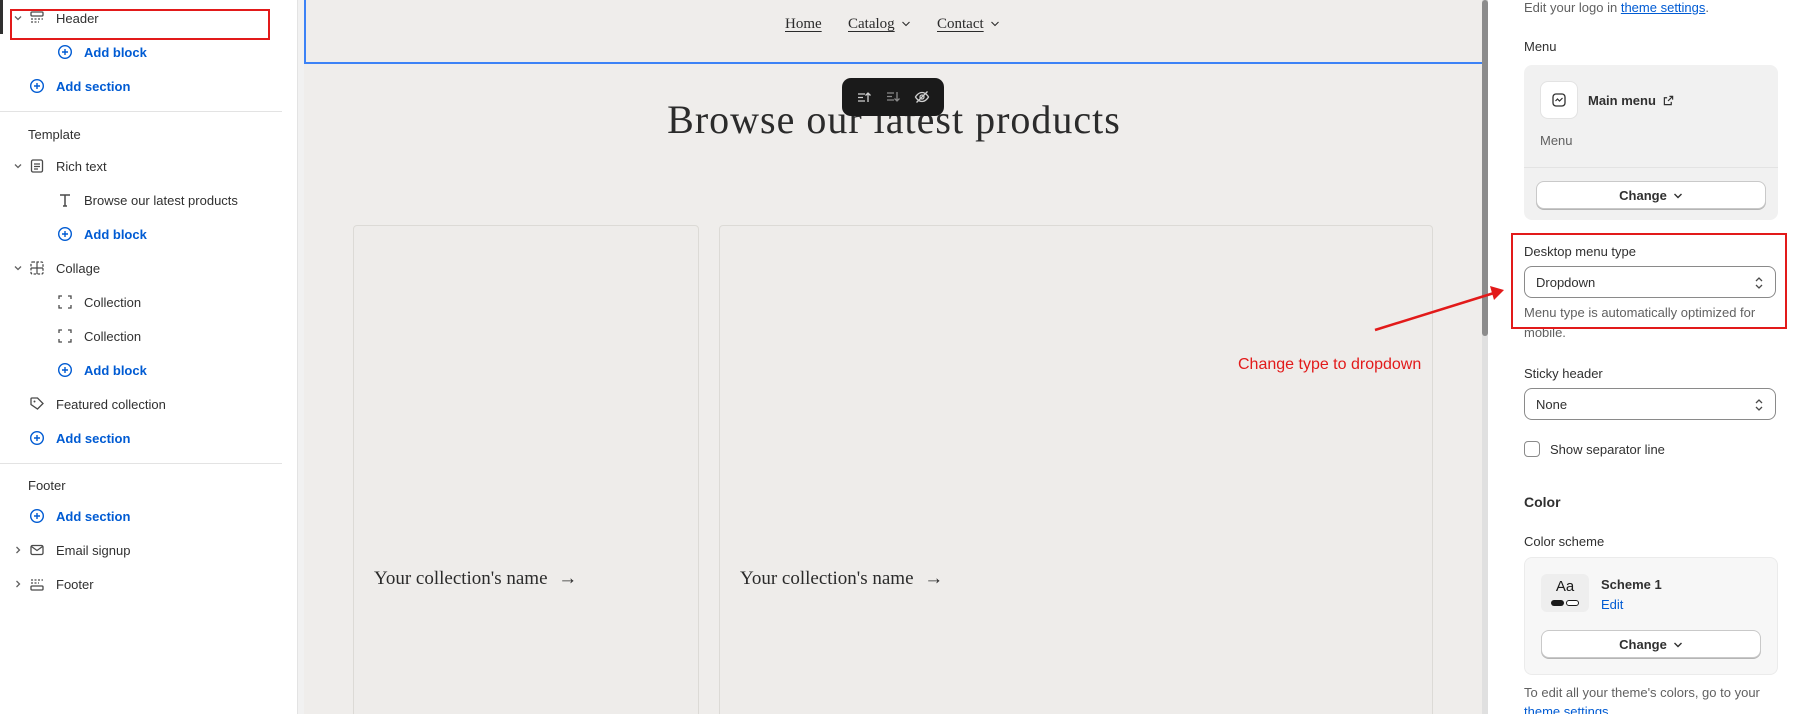  I want to click on menu-name: Main menu, so click(1631, 100).